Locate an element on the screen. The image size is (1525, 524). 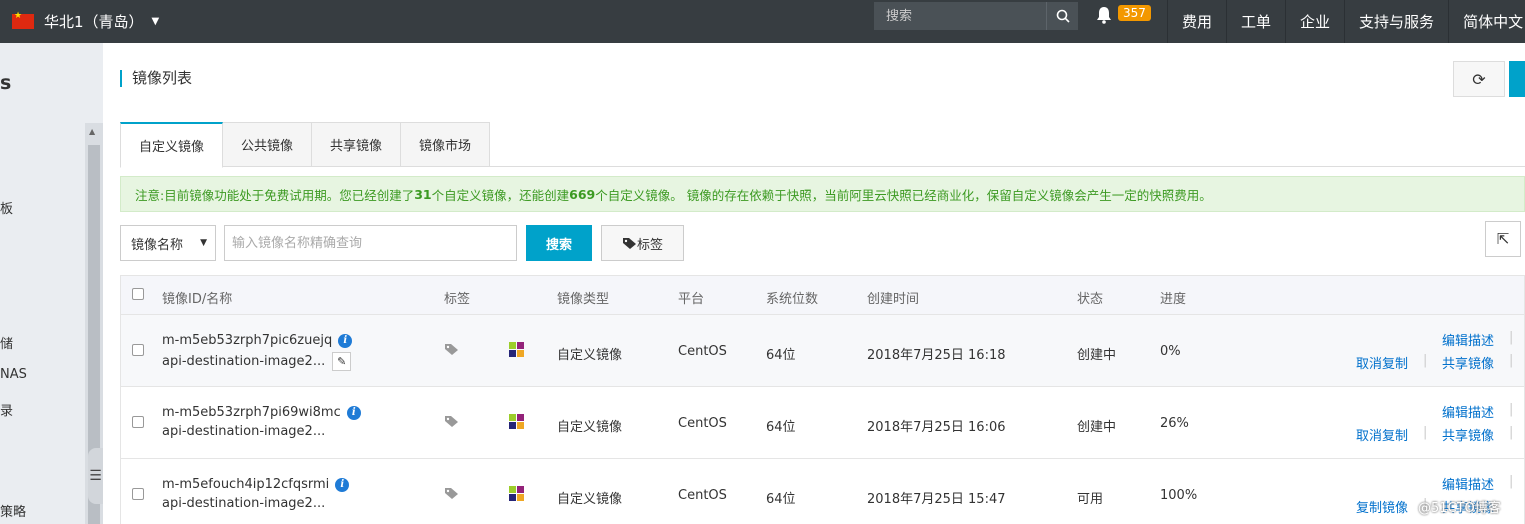
refresh-icon: ⟳ is located at coordinates (1479, 79).